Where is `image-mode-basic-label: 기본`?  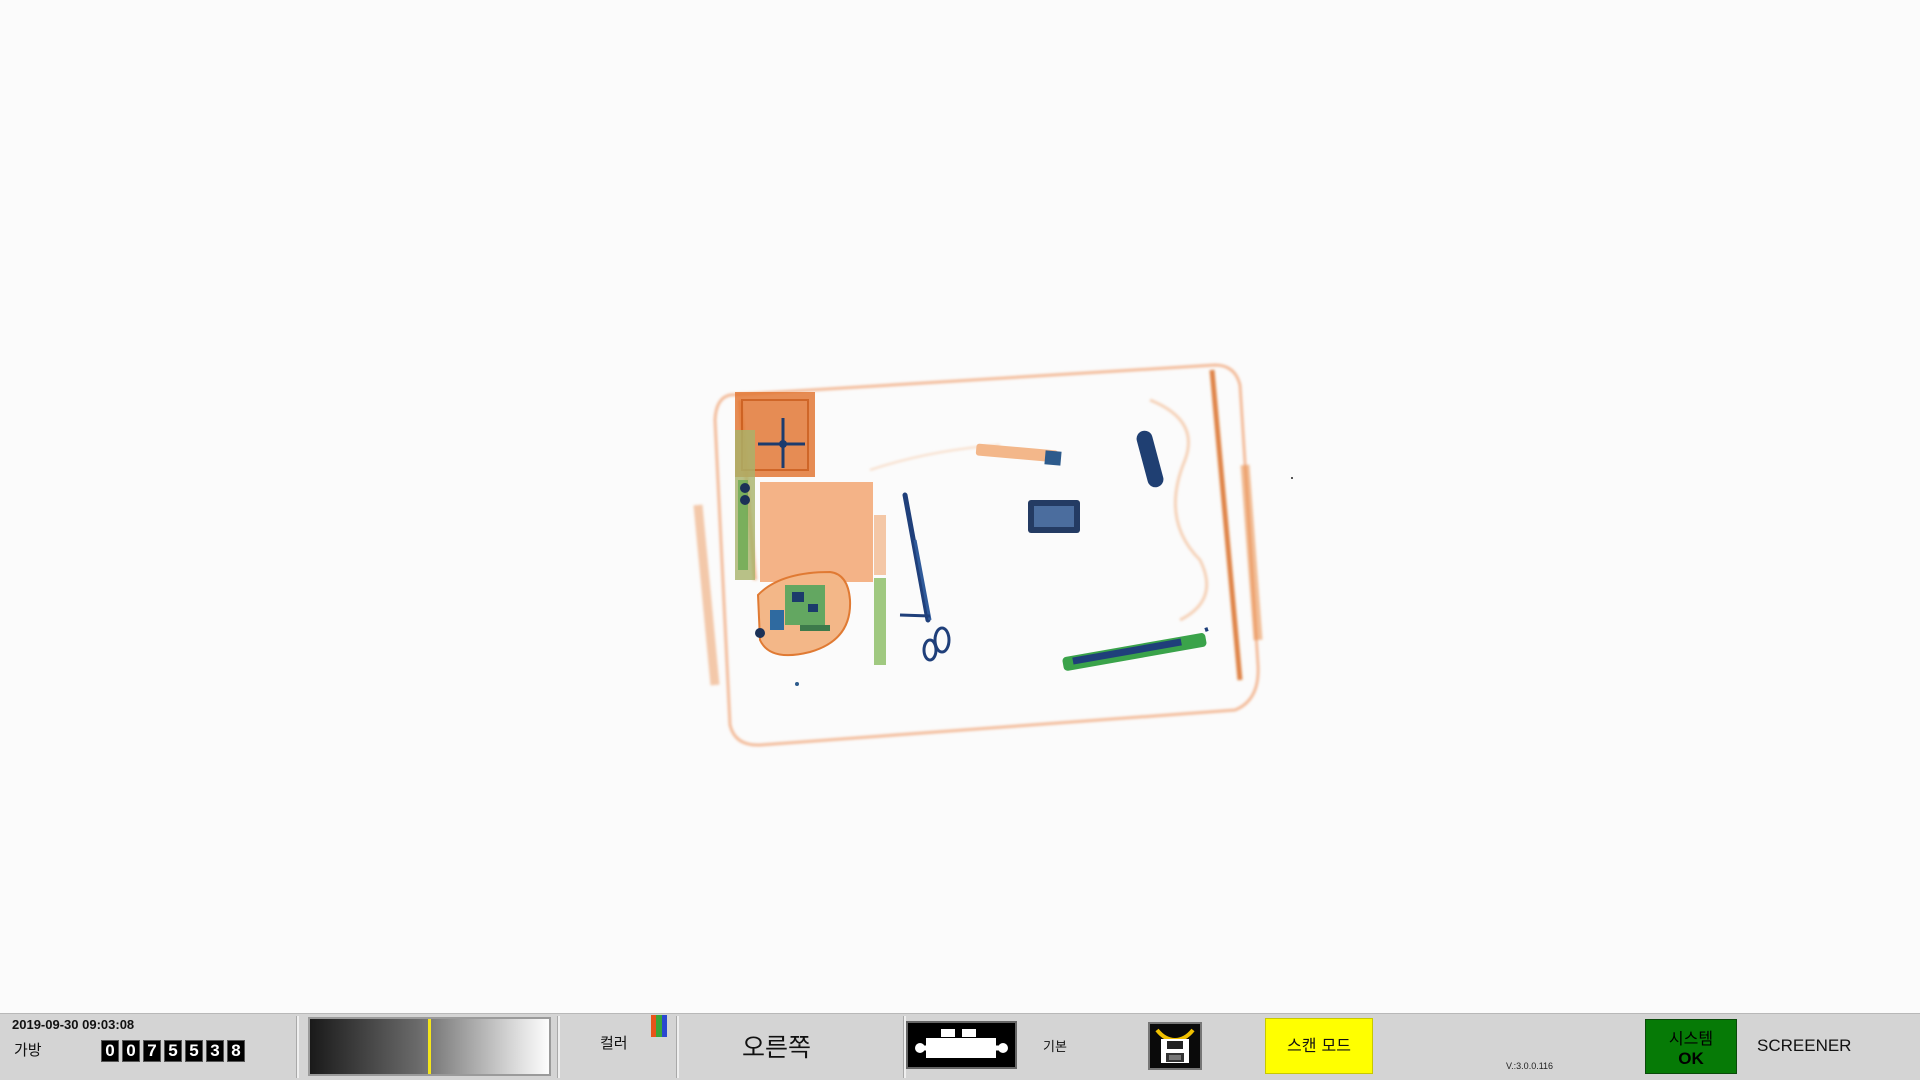
image-mode-basic-label: 기본 is located at coordinates (1055, 1045).